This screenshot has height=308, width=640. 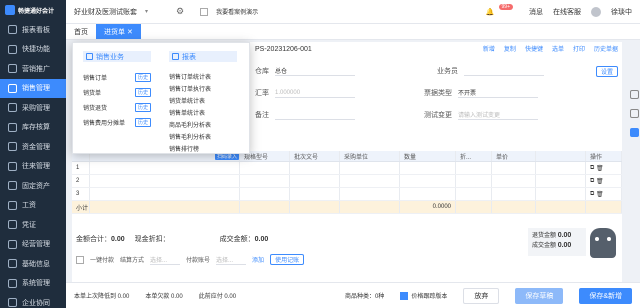 I want to click on rate-field: 1.000000, so click(x=315, y=93).